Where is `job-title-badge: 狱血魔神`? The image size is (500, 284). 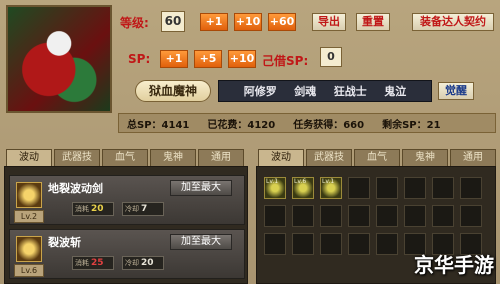
job-title-badge: 狱血魔神 is located at coordinates (173, 91).